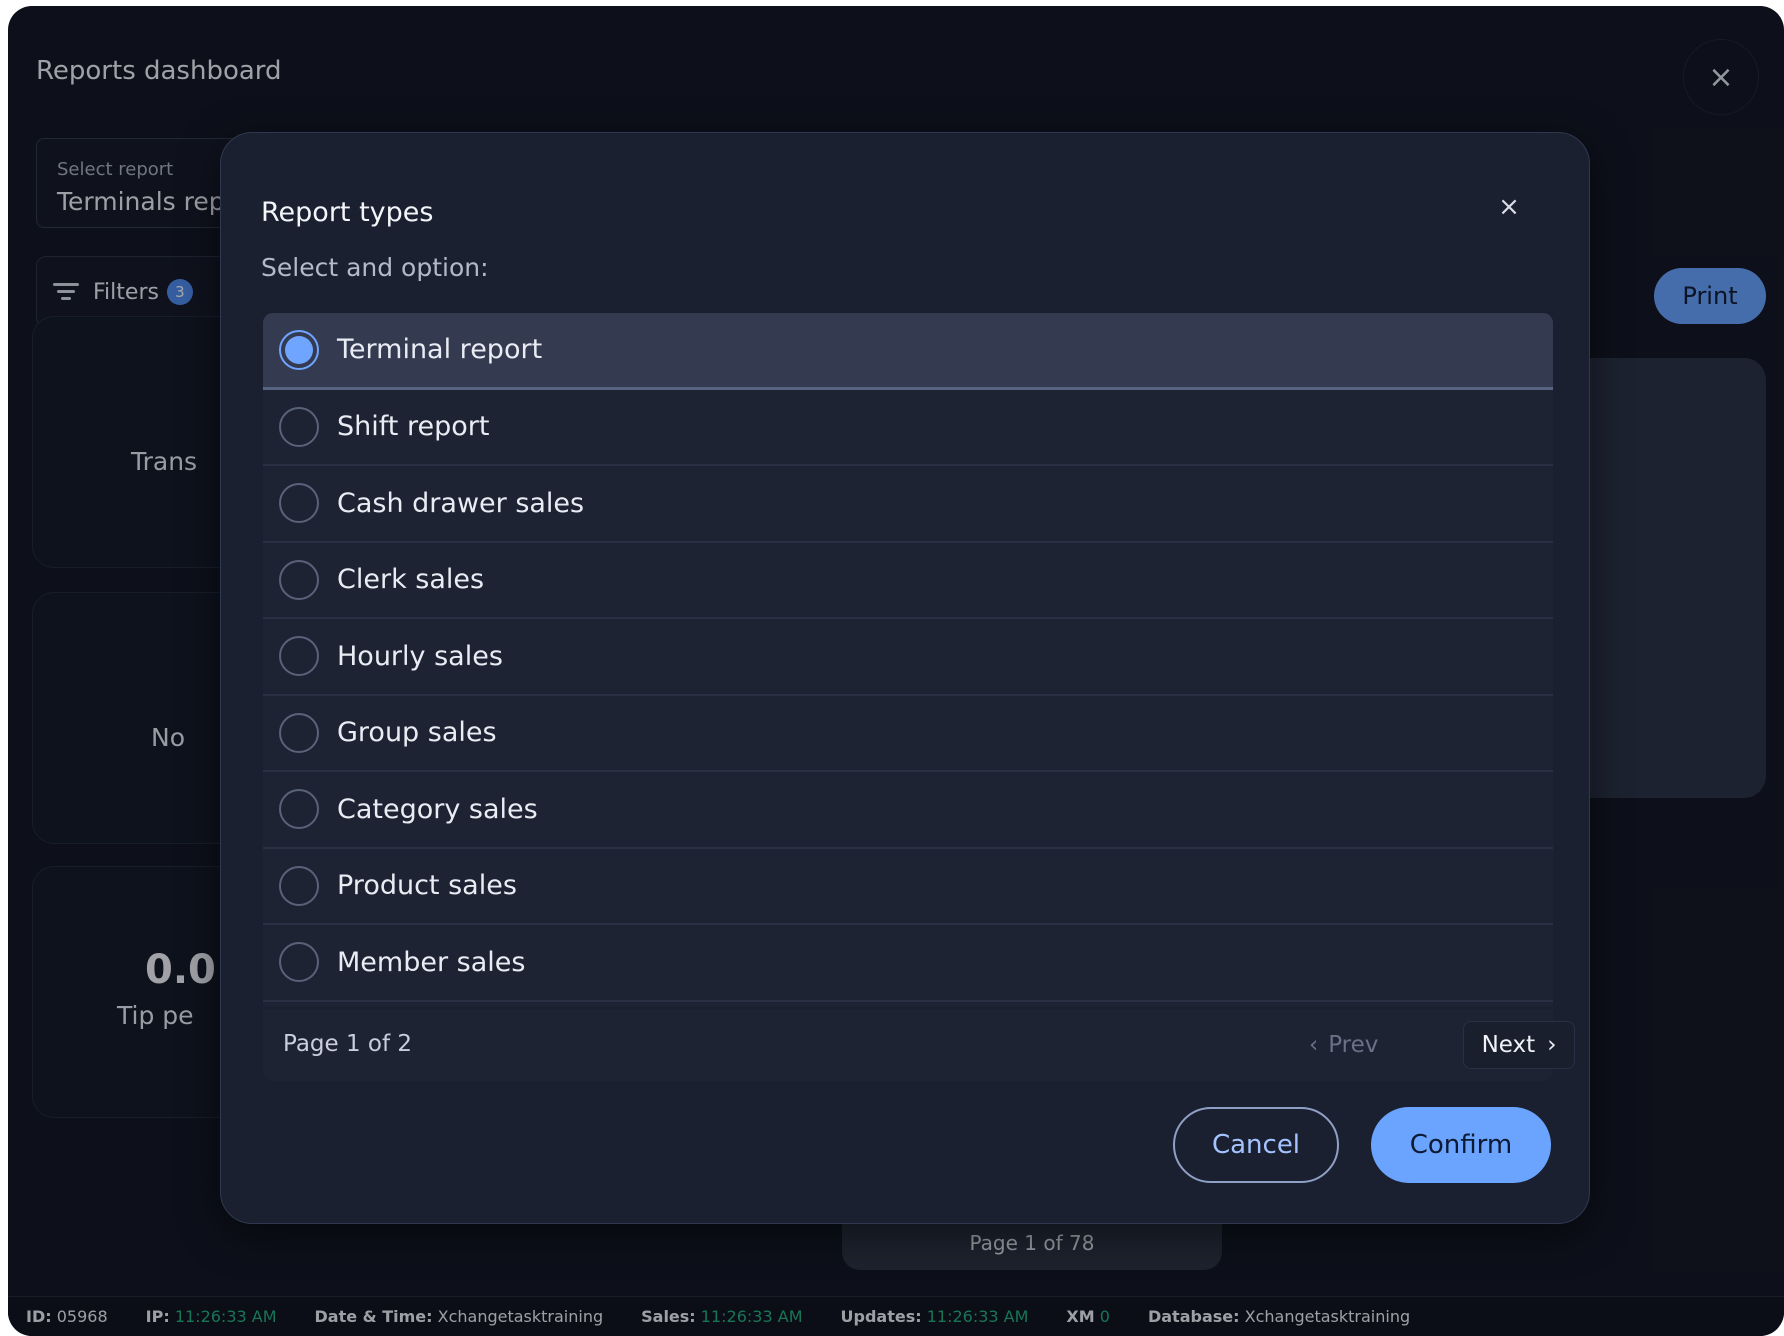  What do you see at coordinates (1353, 1045) in the screenshot?
I see `prev-label: Prev` at bounding box center [1353, 1045].